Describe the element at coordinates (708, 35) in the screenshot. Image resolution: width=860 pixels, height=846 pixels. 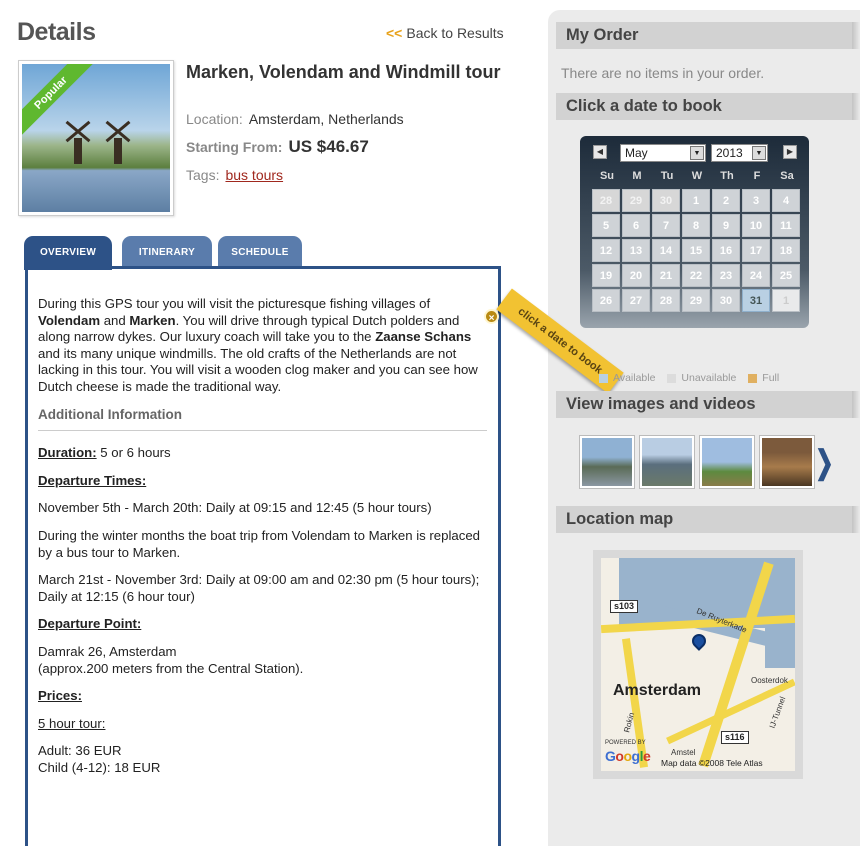
I see `my-order-heading: My Order` at that location.